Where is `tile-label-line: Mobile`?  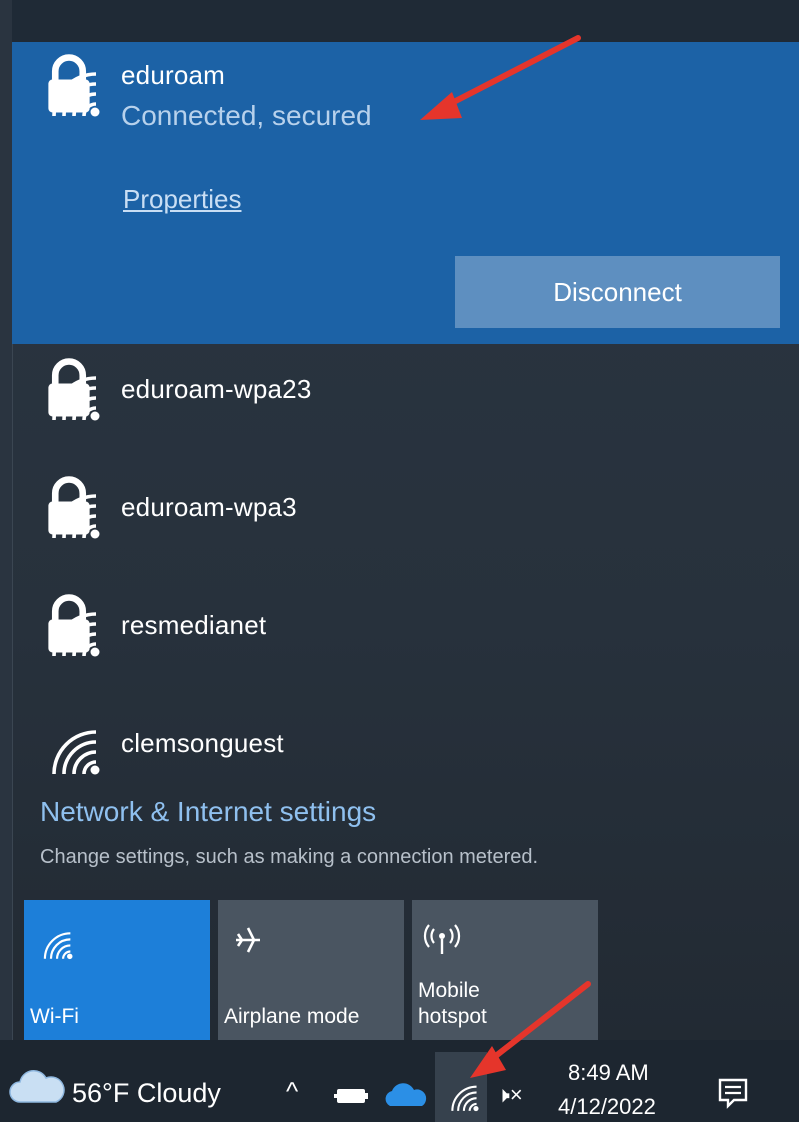 tile-label-line: Mobile is located at coordinates (449, 990).